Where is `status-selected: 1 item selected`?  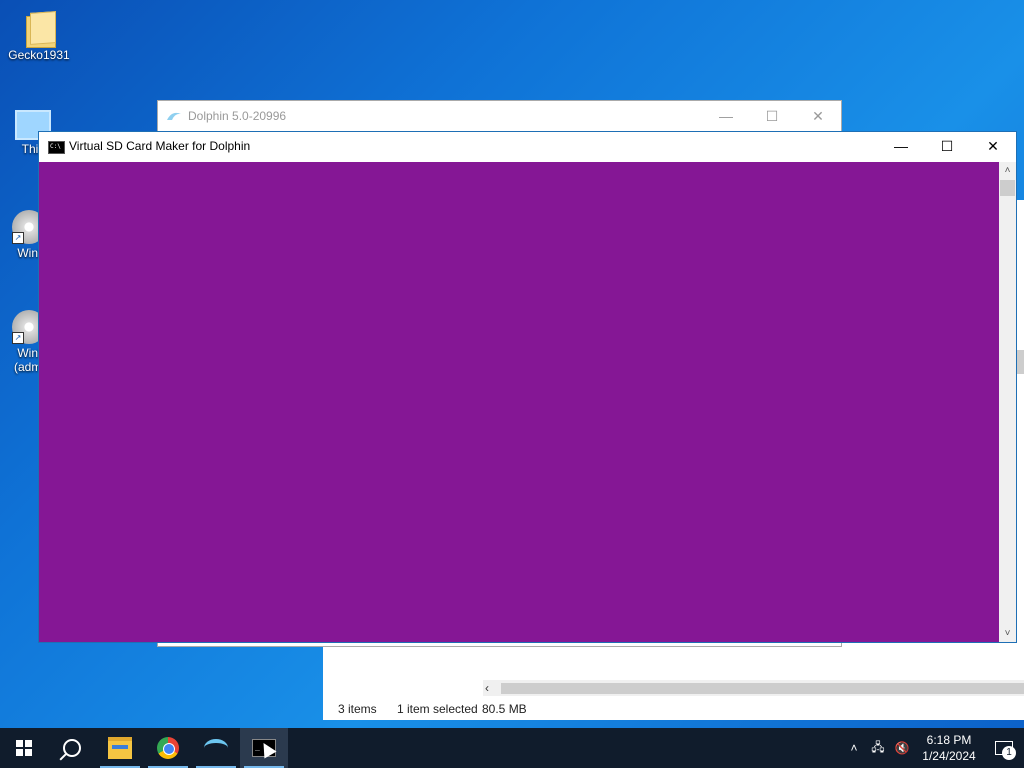
status-selected: 1 item selected is located at coordinates (437, 709).